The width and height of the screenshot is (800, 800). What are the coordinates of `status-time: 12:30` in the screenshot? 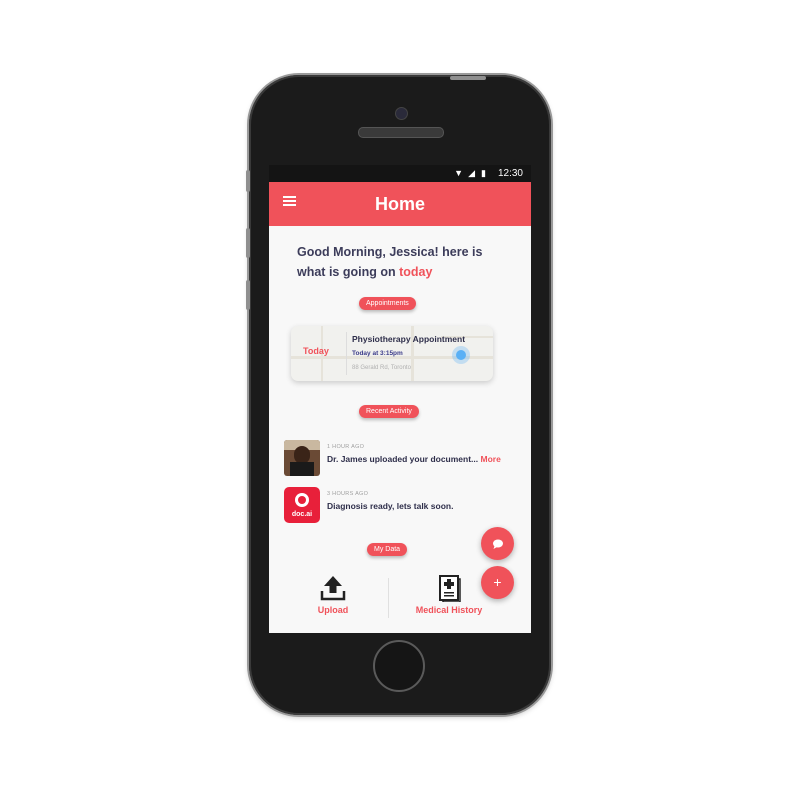 It's located at (510, 173).